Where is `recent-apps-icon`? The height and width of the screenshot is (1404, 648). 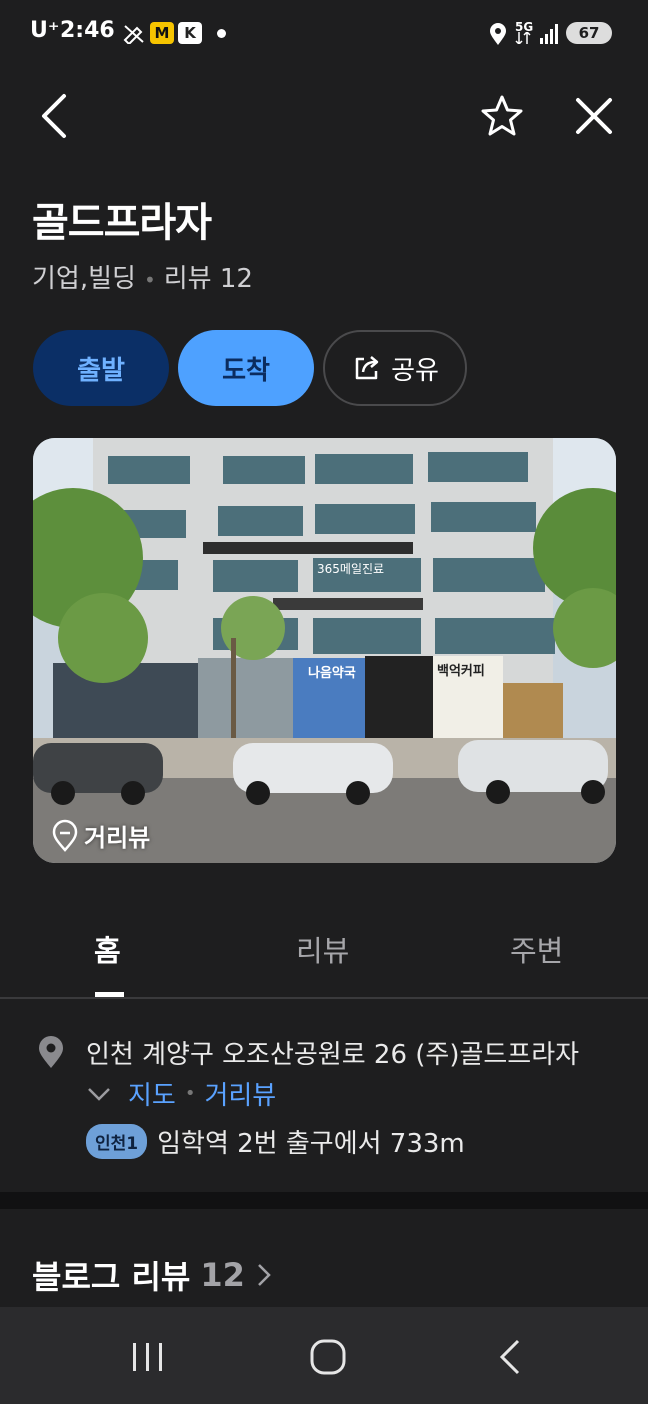
recent-apps-icon is located at coordinates (148, 1357).